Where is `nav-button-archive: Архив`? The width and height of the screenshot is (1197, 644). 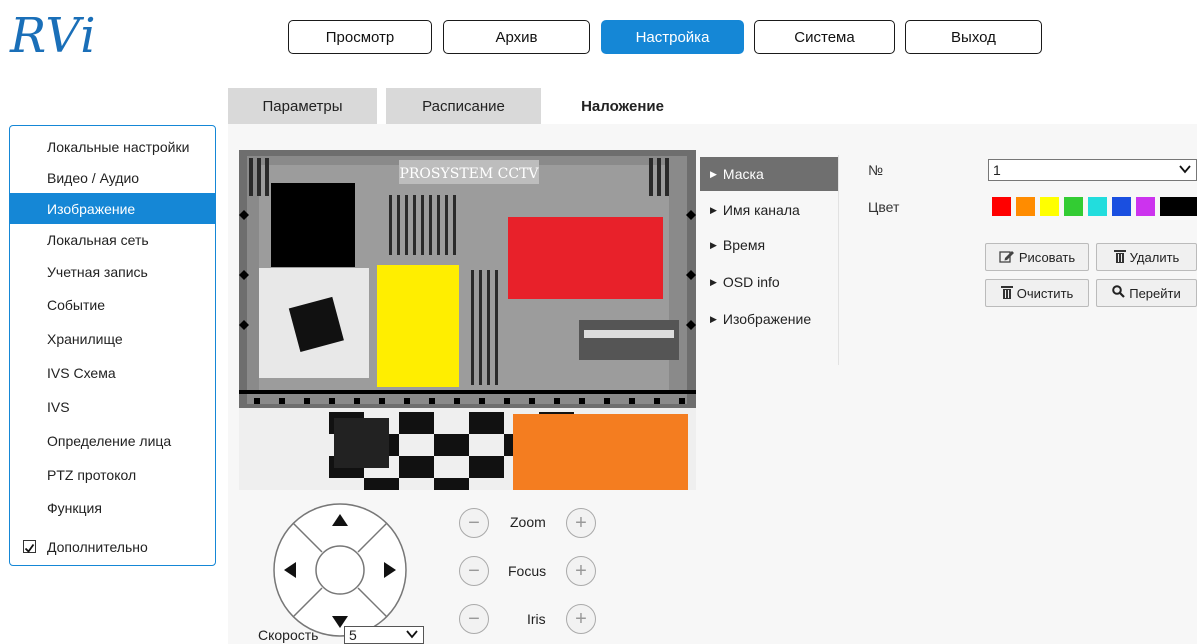 nav-button-archive: Архив is located at coordinates (516, 37).